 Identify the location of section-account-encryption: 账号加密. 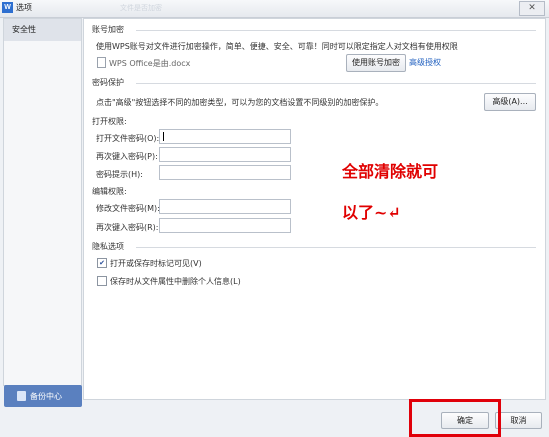
(108, 29).